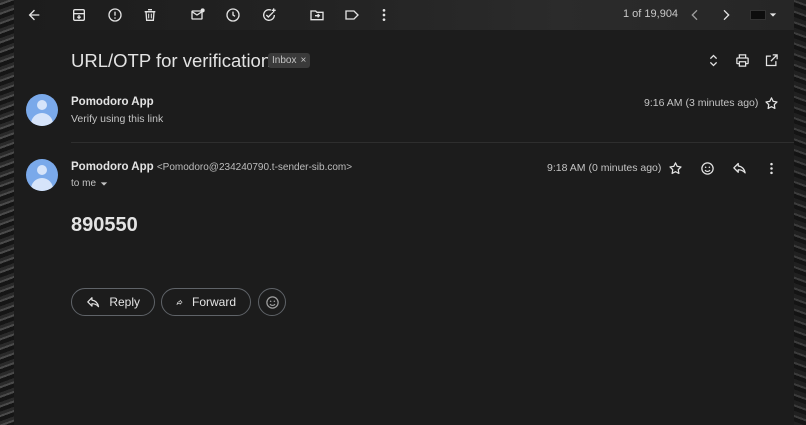 The height and width of the screenshot is (425, 806). I want to click on open-in-new-window-button, so click(771, 60).